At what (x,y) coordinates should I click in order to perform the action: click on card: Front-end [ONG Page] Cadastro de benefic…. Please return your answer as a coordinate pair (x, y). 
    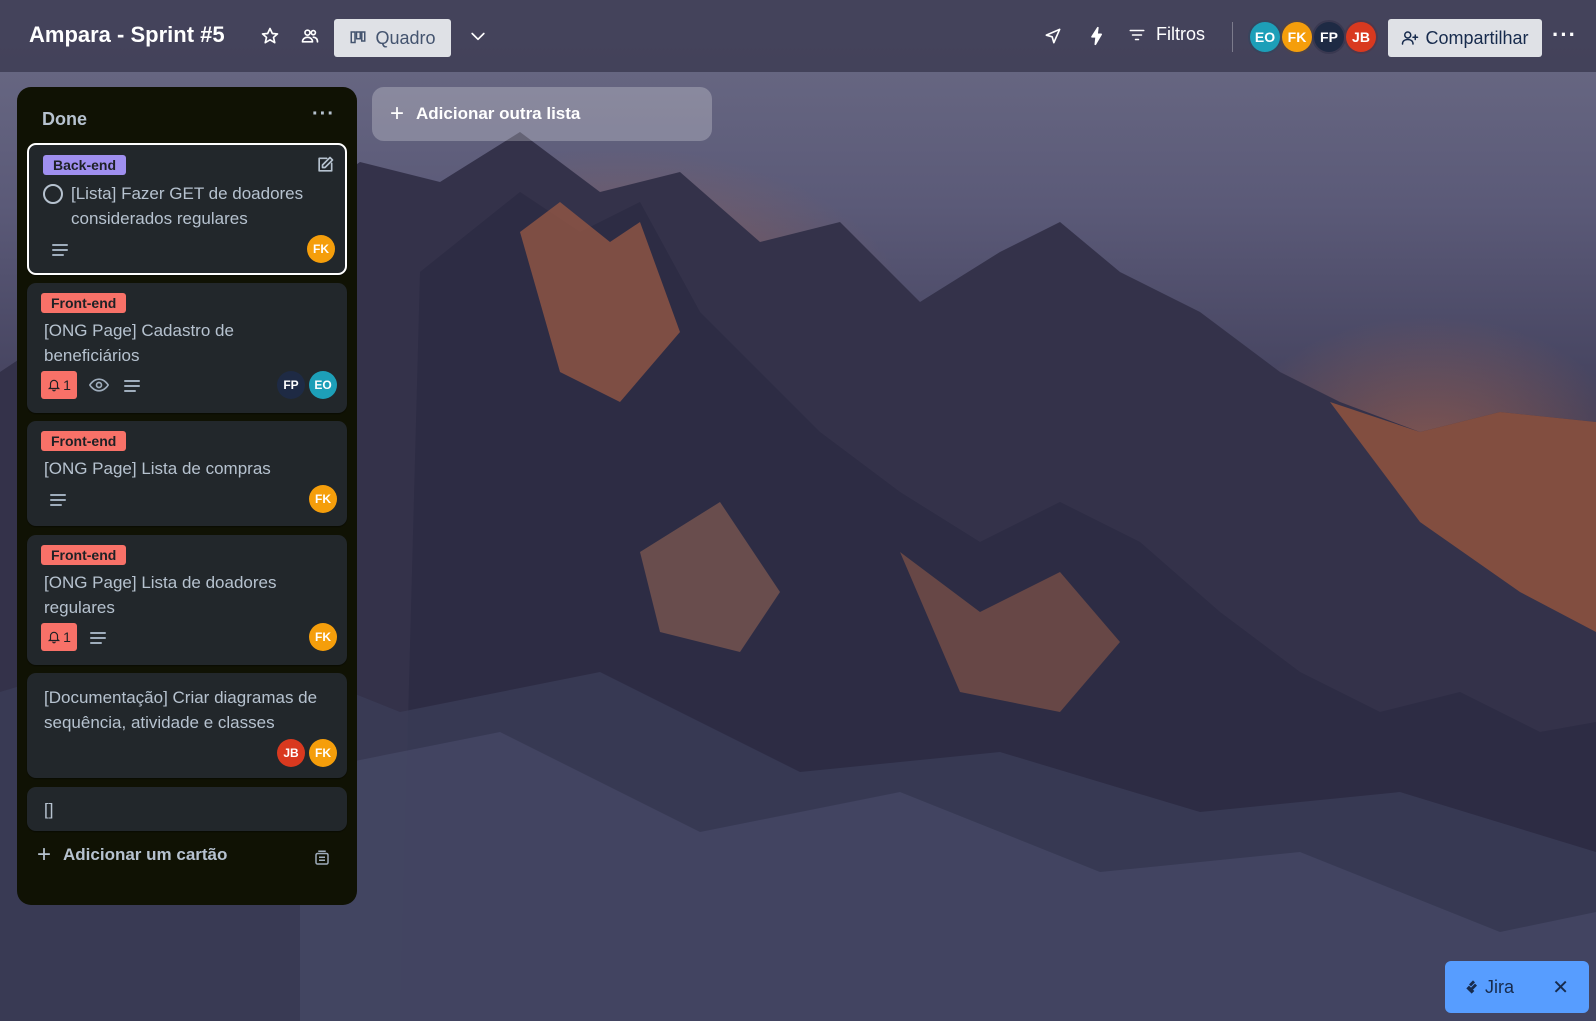
    Looking at the image, I should click on (187, 348).